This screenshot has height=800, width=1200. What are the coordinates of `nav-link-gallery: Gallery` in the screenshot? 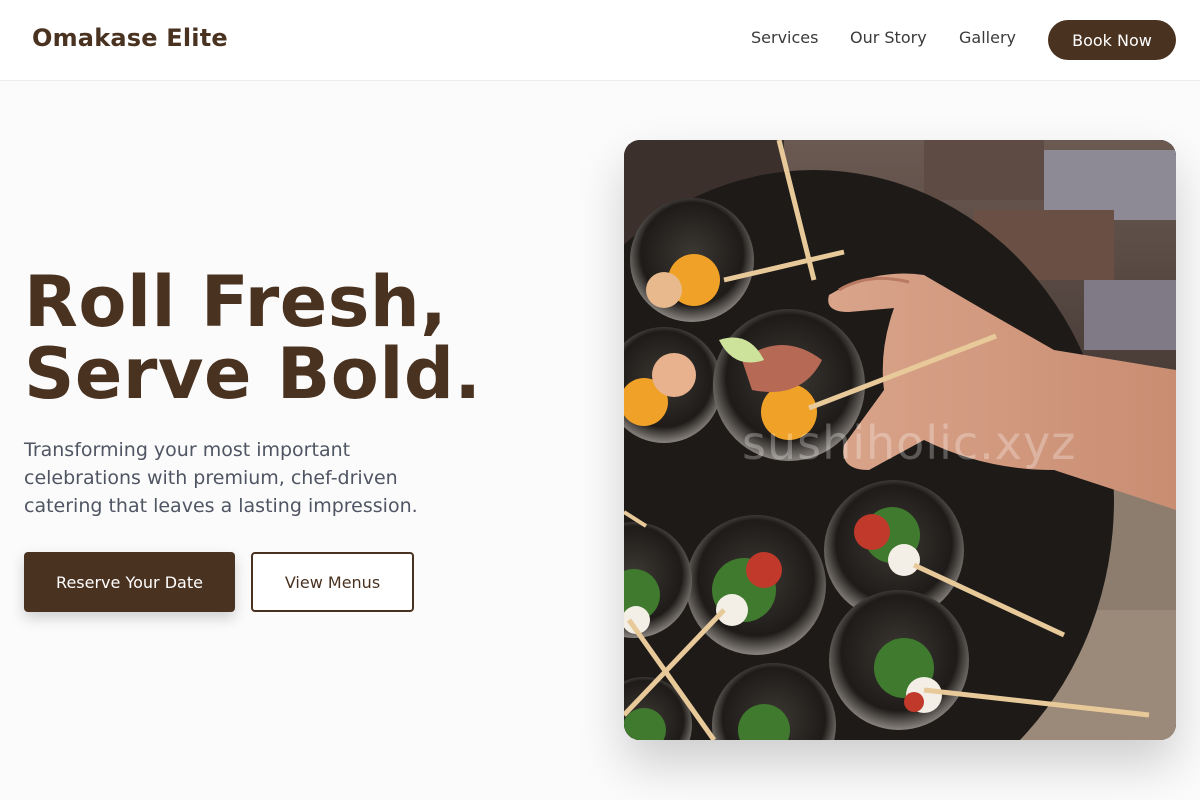 It's located at (987, 37).